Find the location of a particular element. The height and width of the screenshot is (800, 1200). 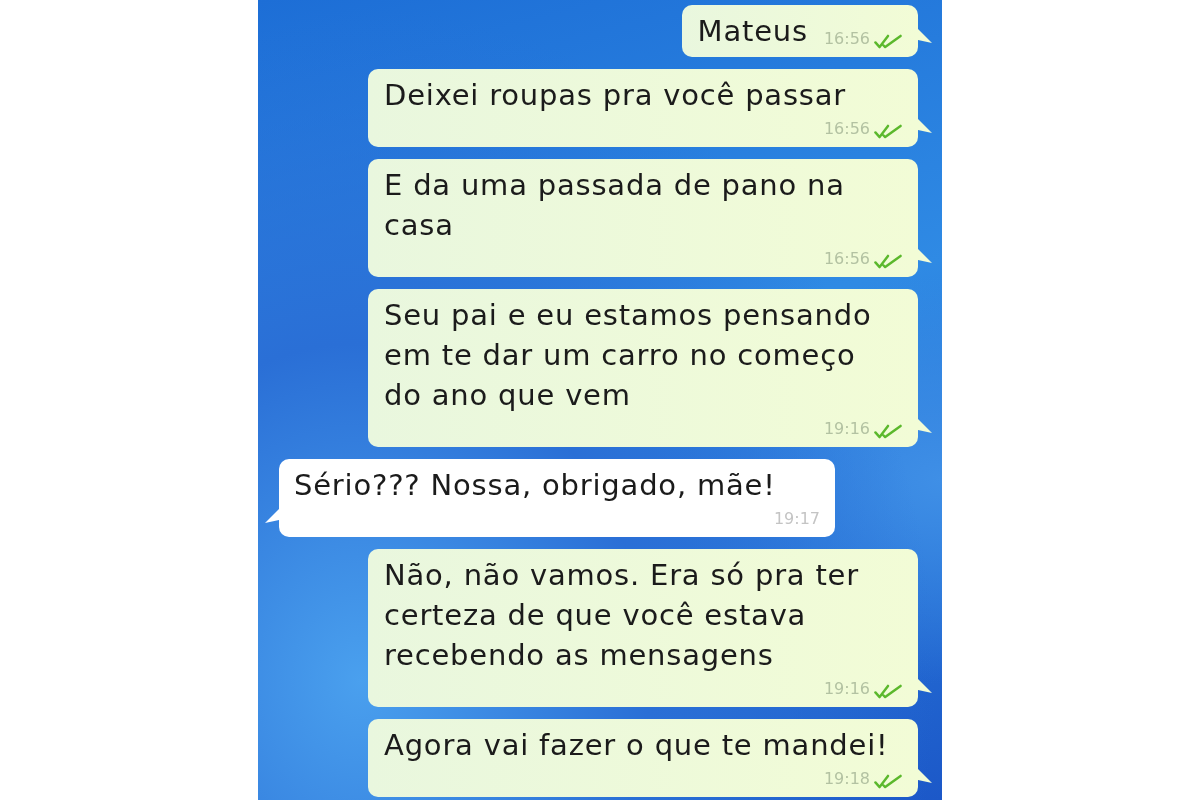

message-text: Sério??? Nossa, obrigado, mãe! is located at coordinates (535, 485).